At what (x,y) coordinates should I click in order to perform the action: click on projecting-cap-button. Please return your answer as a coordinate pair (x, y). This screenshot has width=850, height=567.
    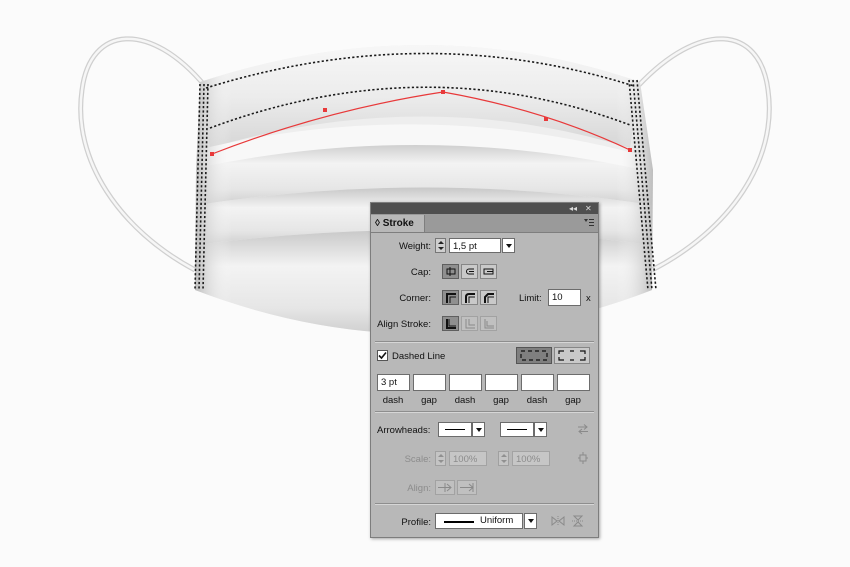
    Looking at the image, I should click on (488, 271).